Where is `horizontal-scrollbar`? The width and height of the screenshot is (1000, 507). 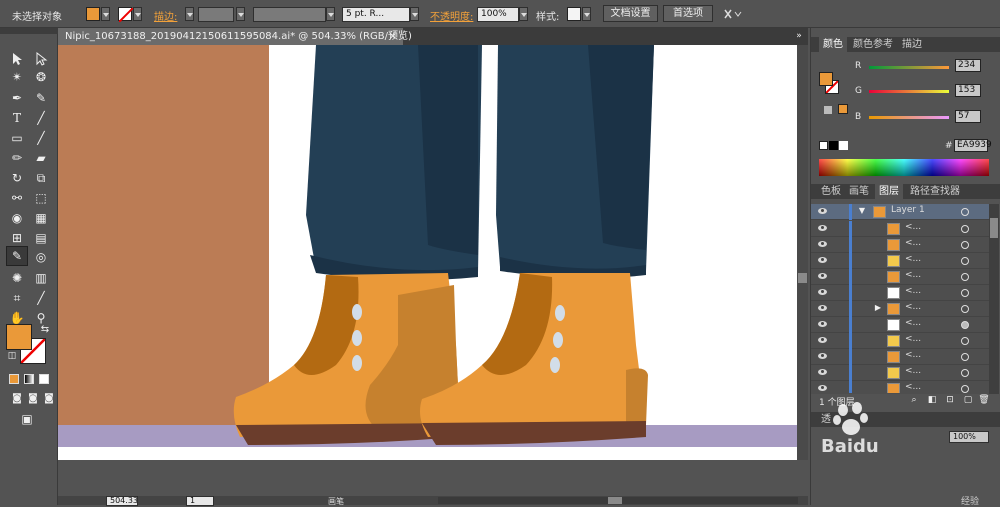 horizontal-scrollbar is located at coordinates (618, 500).